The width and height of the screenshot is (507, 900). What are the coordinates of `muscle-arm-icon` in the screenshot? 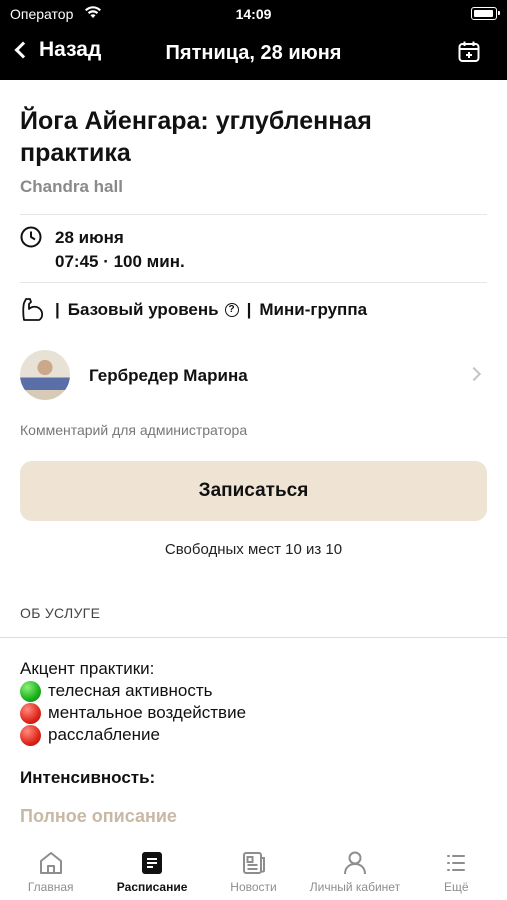 It's located at (33, 309).